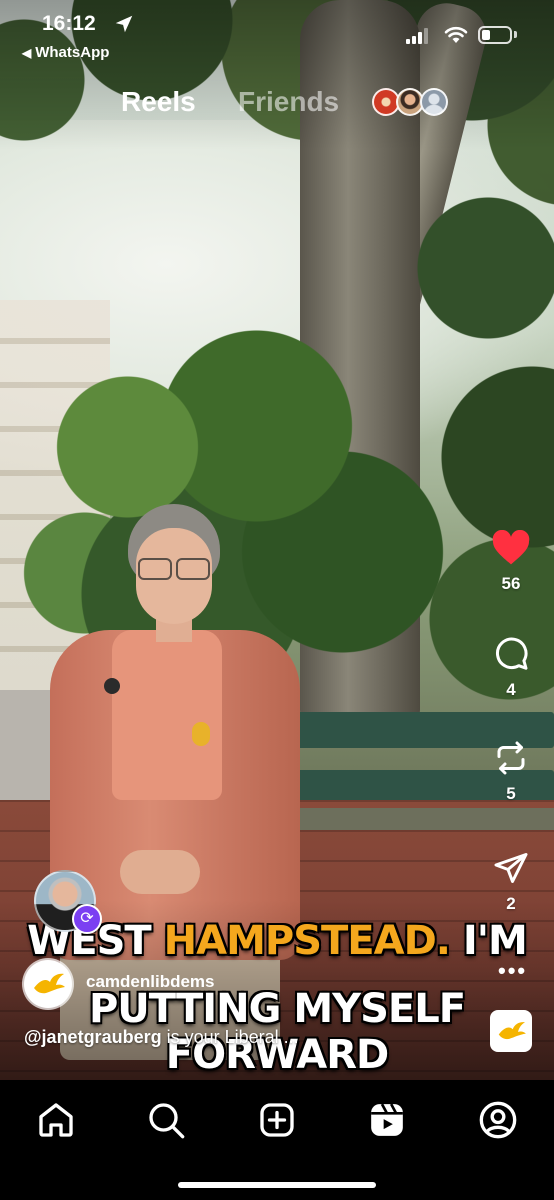 This screenshot has height=1200, width=554. Describe the element at coordinates (69, 23) in the screenshot. I see `status-time: 16:12` at that location.